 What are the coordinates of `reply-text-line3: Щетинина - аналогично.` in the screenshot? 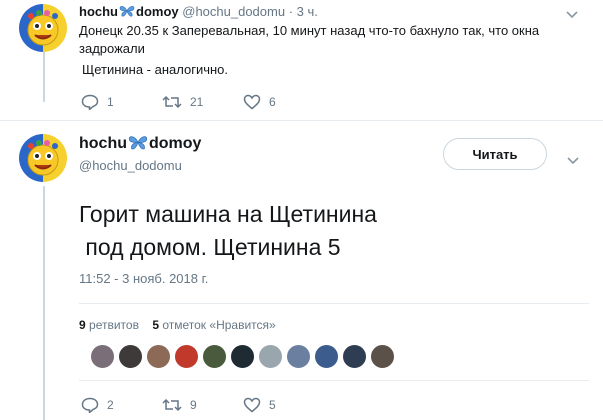 It's located at (155, 70).